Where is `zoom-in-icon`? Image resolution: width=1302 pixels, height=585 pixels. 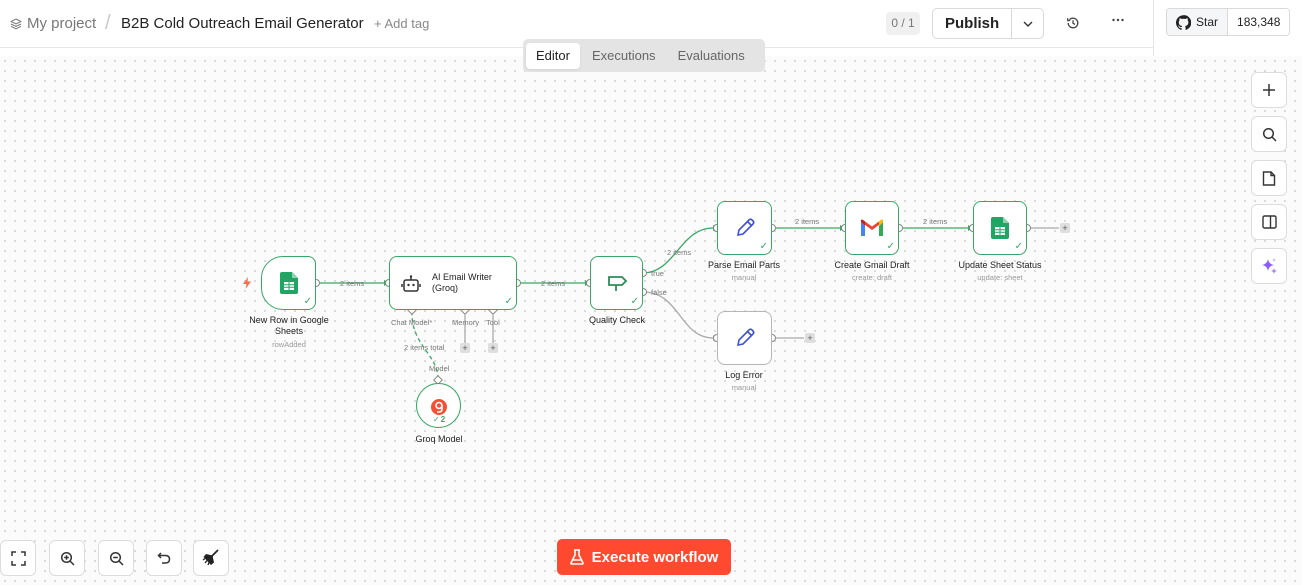
zoom-in-icon is located at coordinates (67, 558).